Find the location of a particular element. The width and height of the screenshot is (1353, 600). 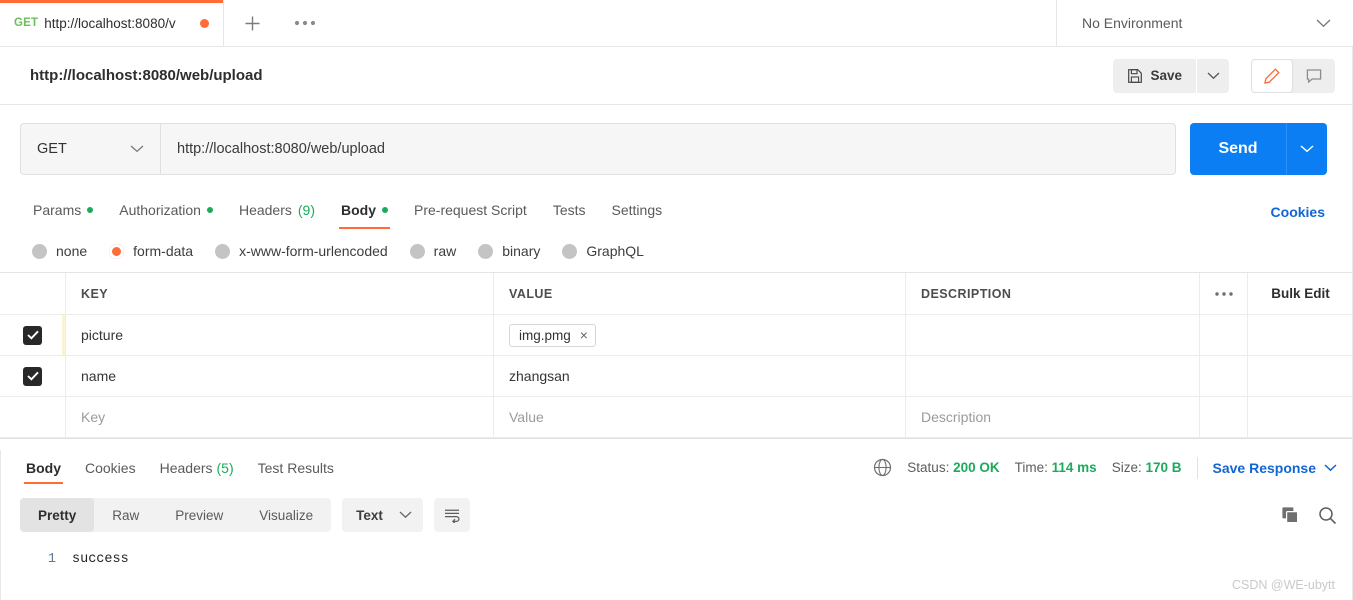

row-checkbox-unchecked is located at coordinates (32, 417).